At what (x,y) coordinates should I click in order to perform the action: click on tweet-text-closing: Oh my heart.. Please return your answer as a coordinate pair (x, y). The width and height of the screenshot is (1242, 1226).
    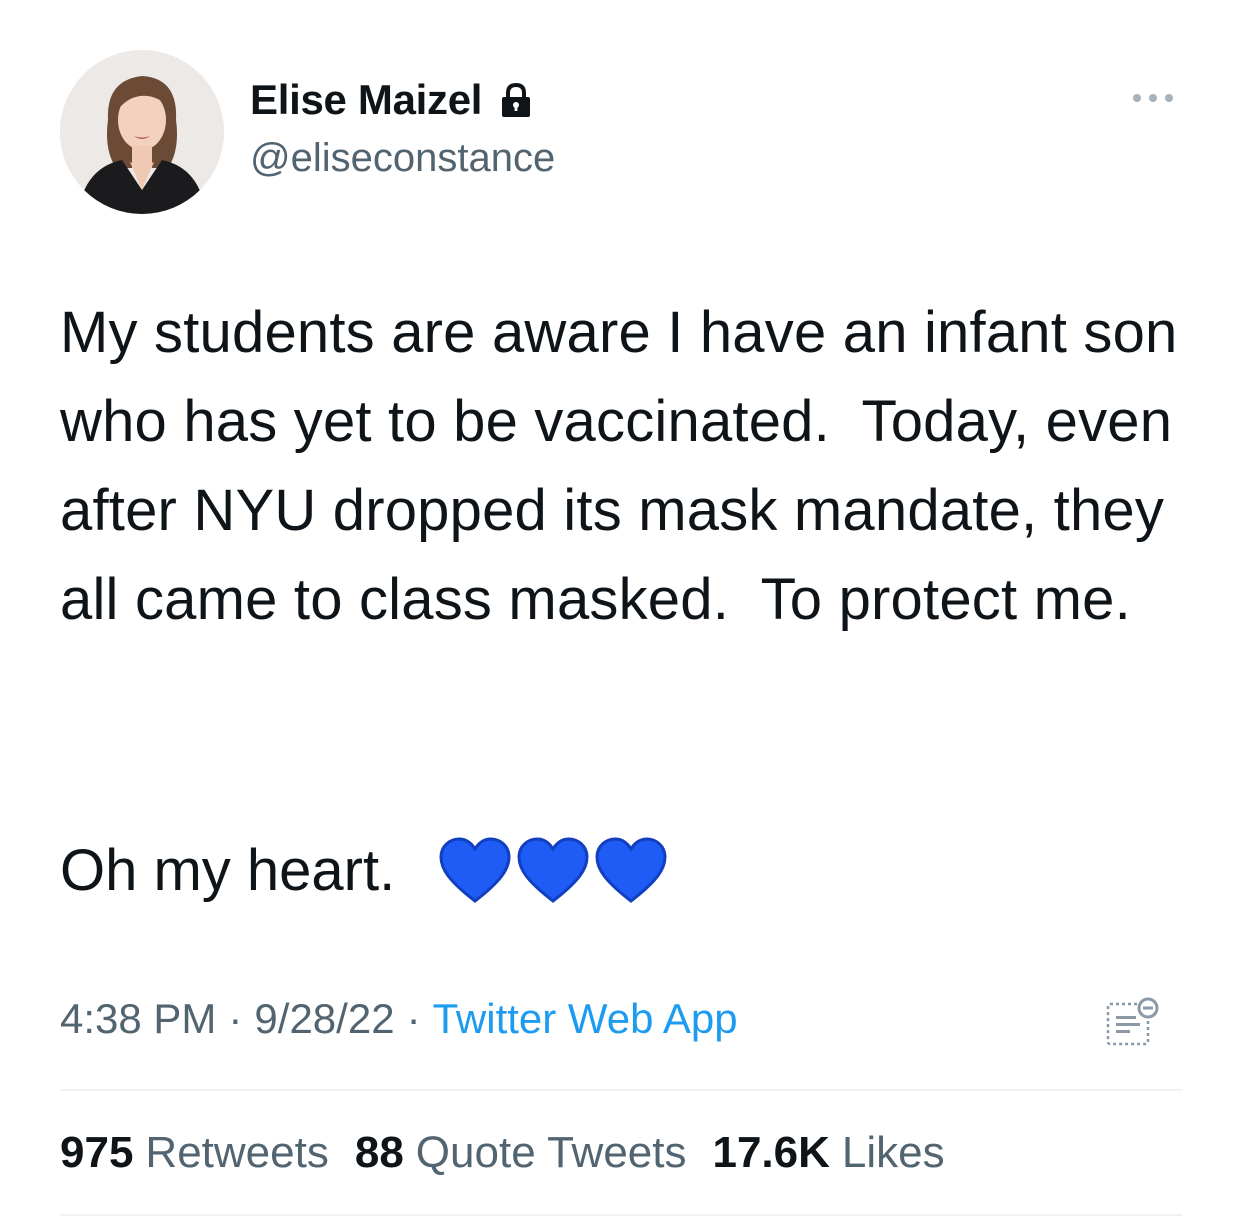
    Looking at the image, I should click on (228, 870).